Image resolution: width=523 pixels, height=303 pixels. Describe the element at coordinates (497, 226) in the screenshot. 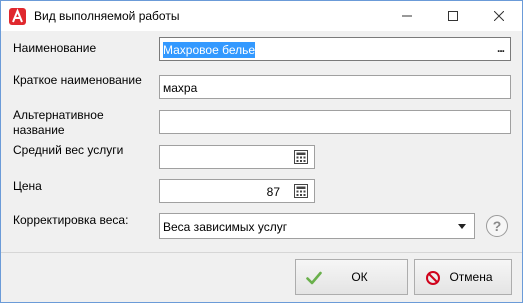

I see `help-icon: ?` at that location.